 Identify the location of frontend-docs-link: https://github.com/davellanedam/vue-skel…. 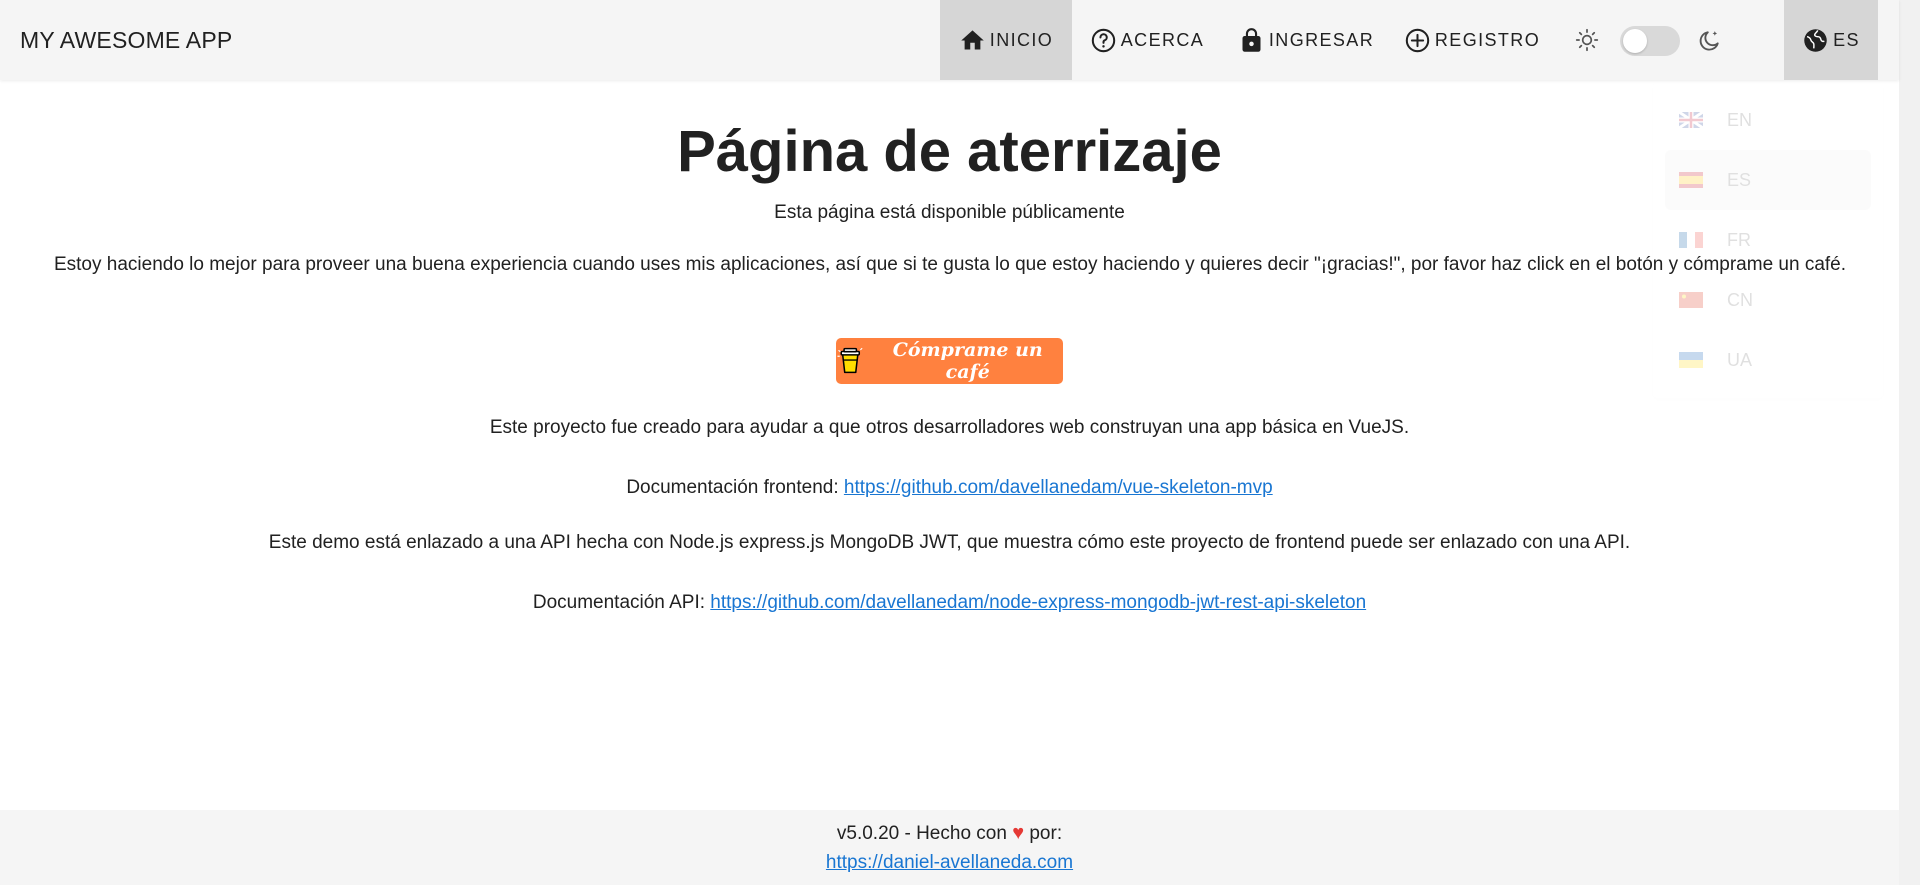
(1058, 487).